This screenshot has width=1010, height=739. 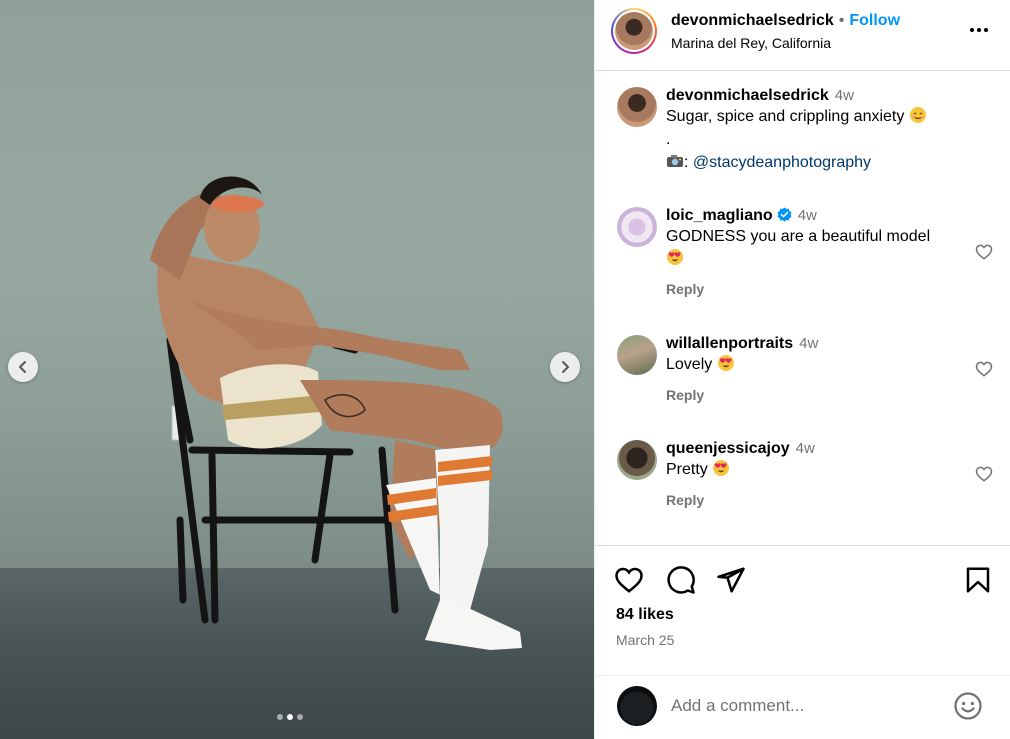 I want to click on caption-username: devonmichaelsedrick, so click(x=747, y=95).